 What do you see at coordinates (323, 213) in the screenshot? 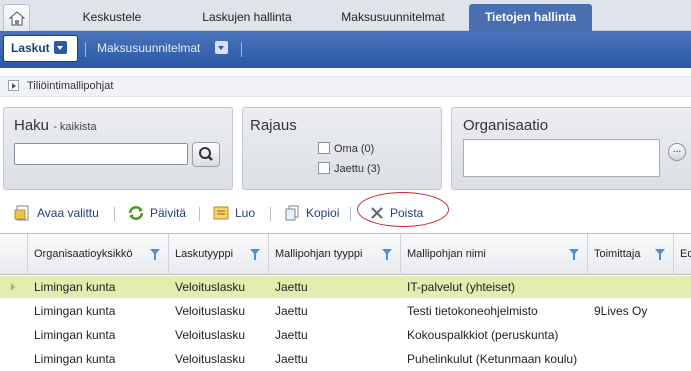
I see `copy-label: Kopioi` at bounding box center [323, 213].